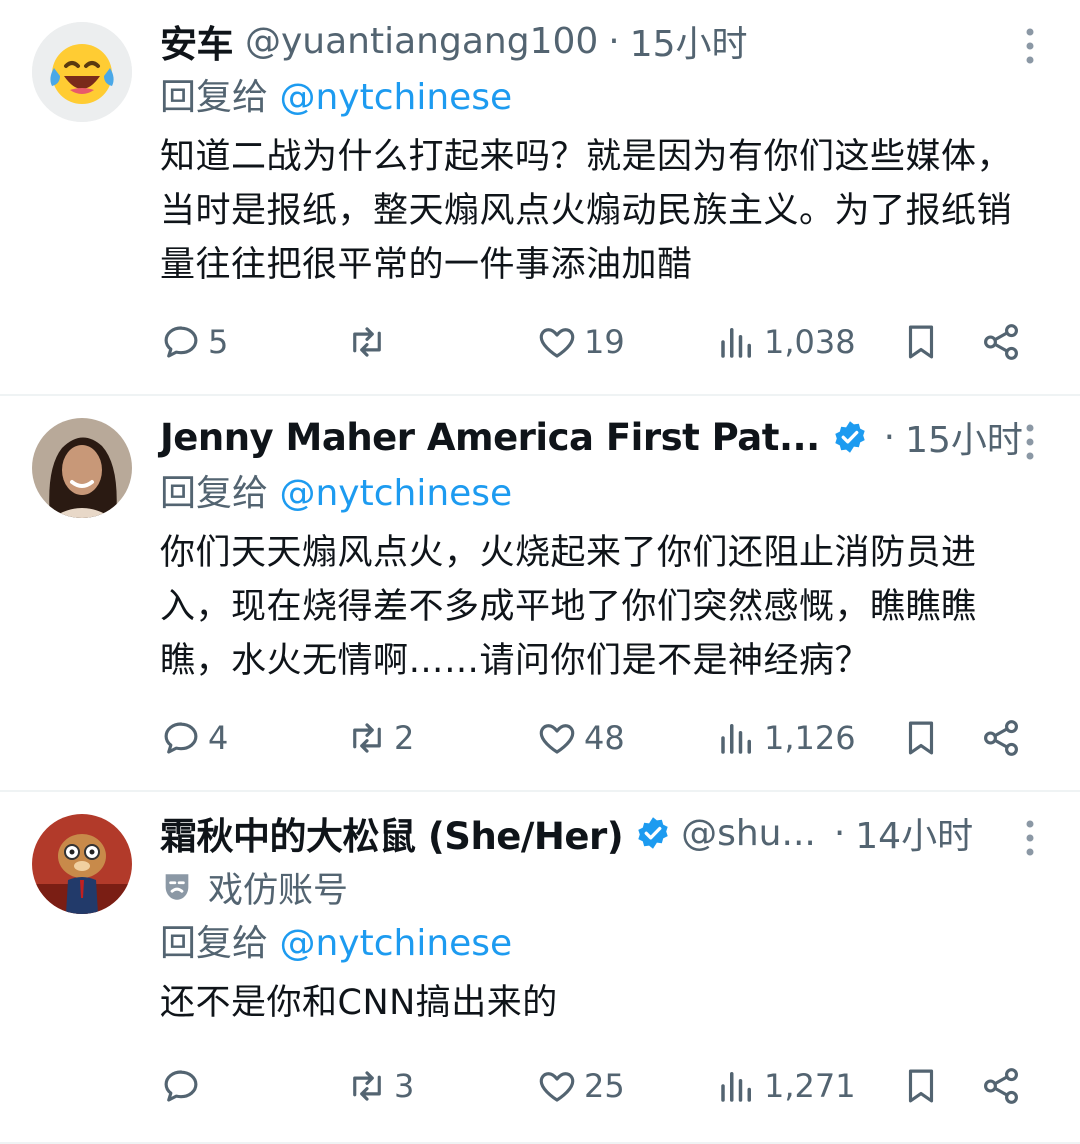 The image size is (1080, 1144). I want to click on views-button: 1,126, so click(786, 738).